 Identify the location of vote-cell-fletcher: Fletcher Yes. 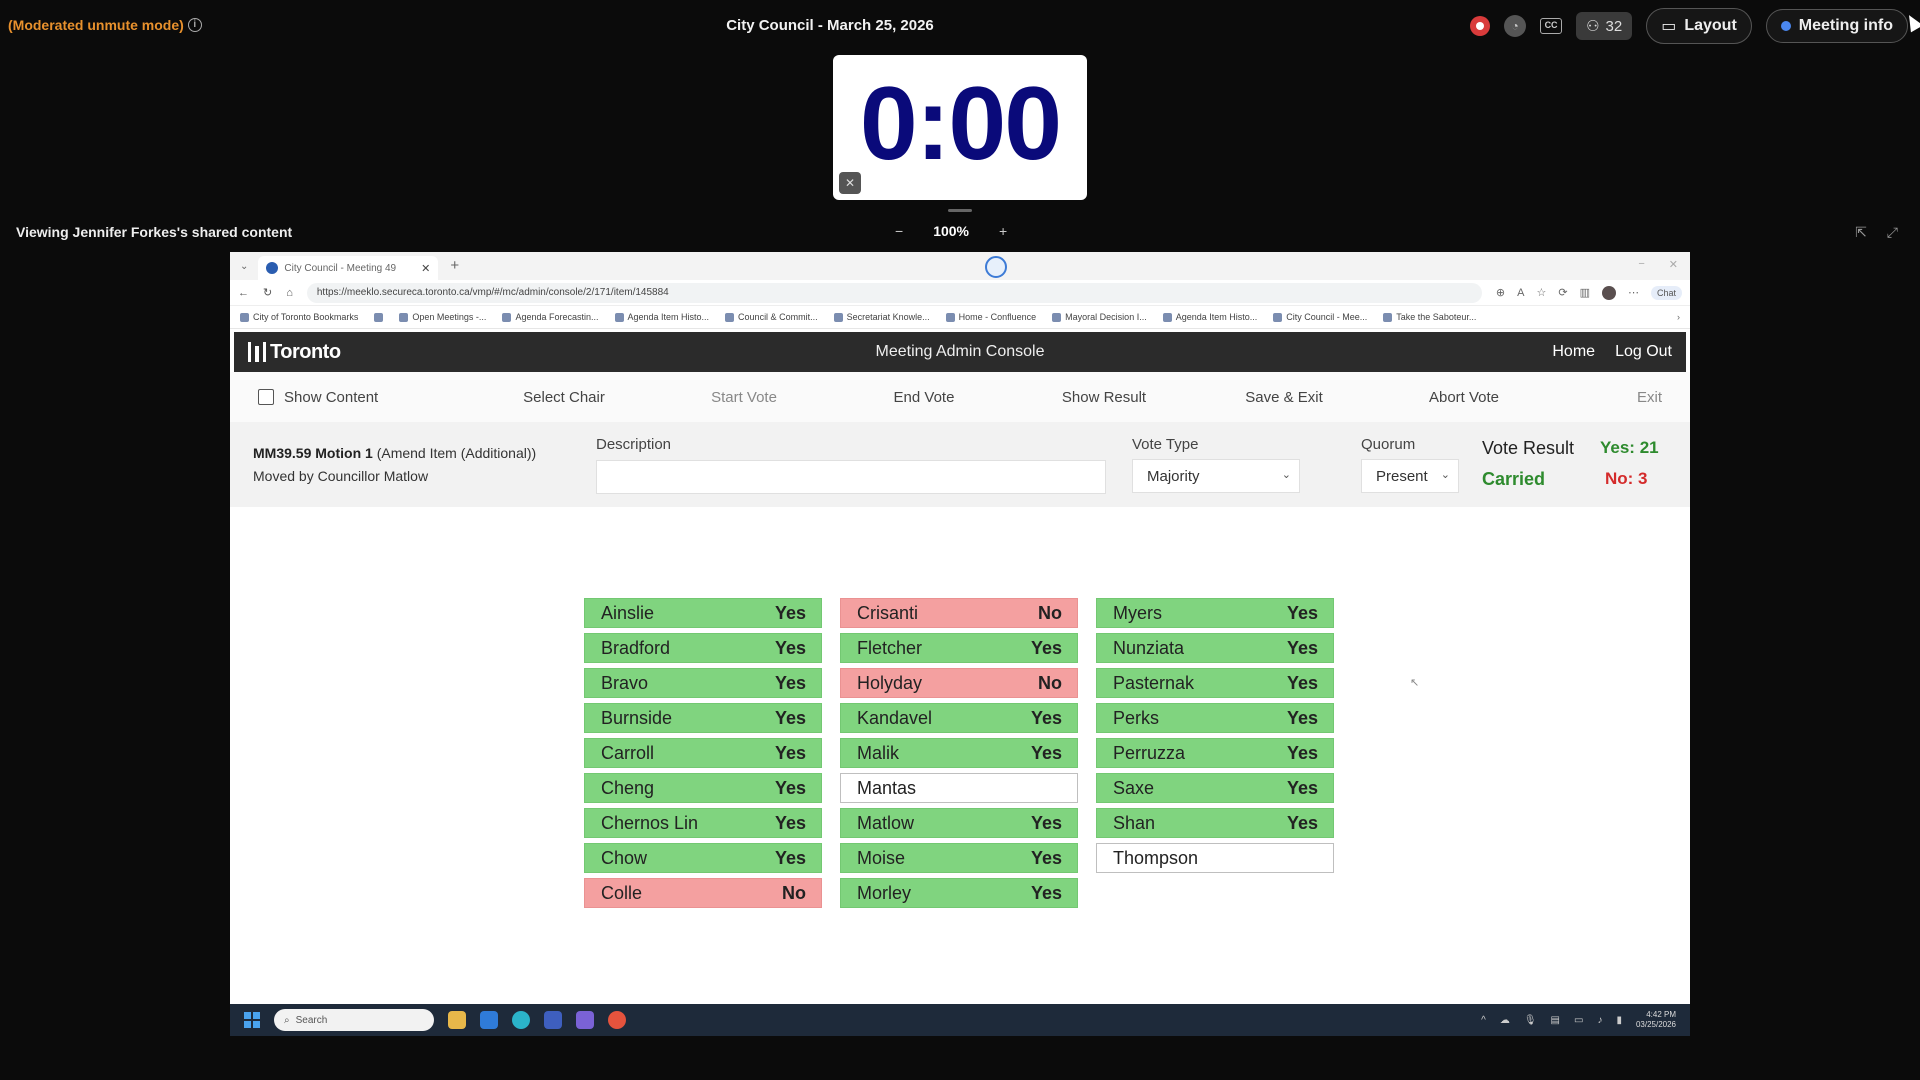
(959, 648).